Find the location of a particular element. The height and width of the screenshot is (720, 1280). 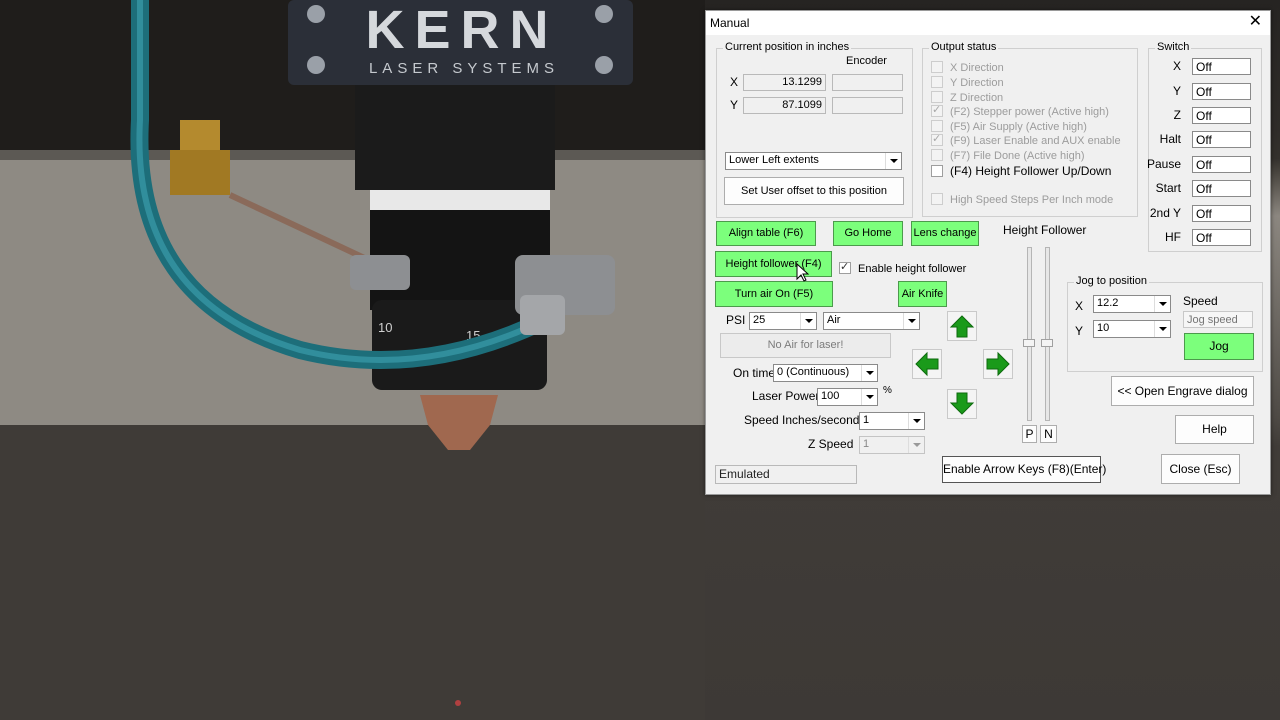

high-speed-checkbox: High Speed Steps Per Inch mode is located at coordinates (1022, 199).